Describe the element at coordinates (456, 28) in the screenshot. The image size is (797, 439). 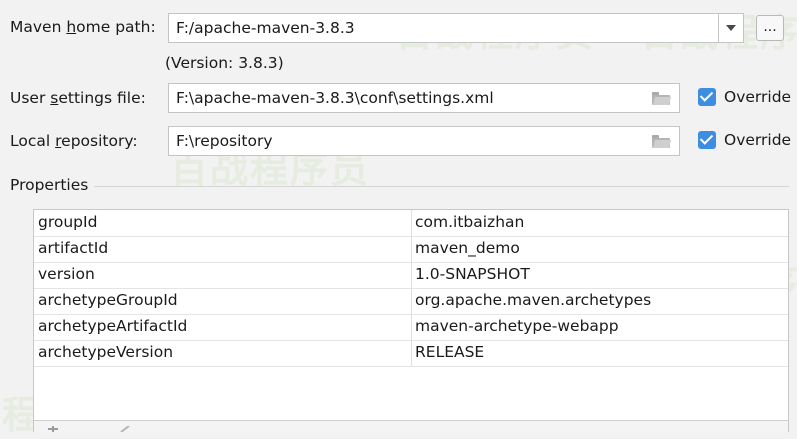
I see `maven-home-combobox: F:/apache-maven-3.8.3` at that location.